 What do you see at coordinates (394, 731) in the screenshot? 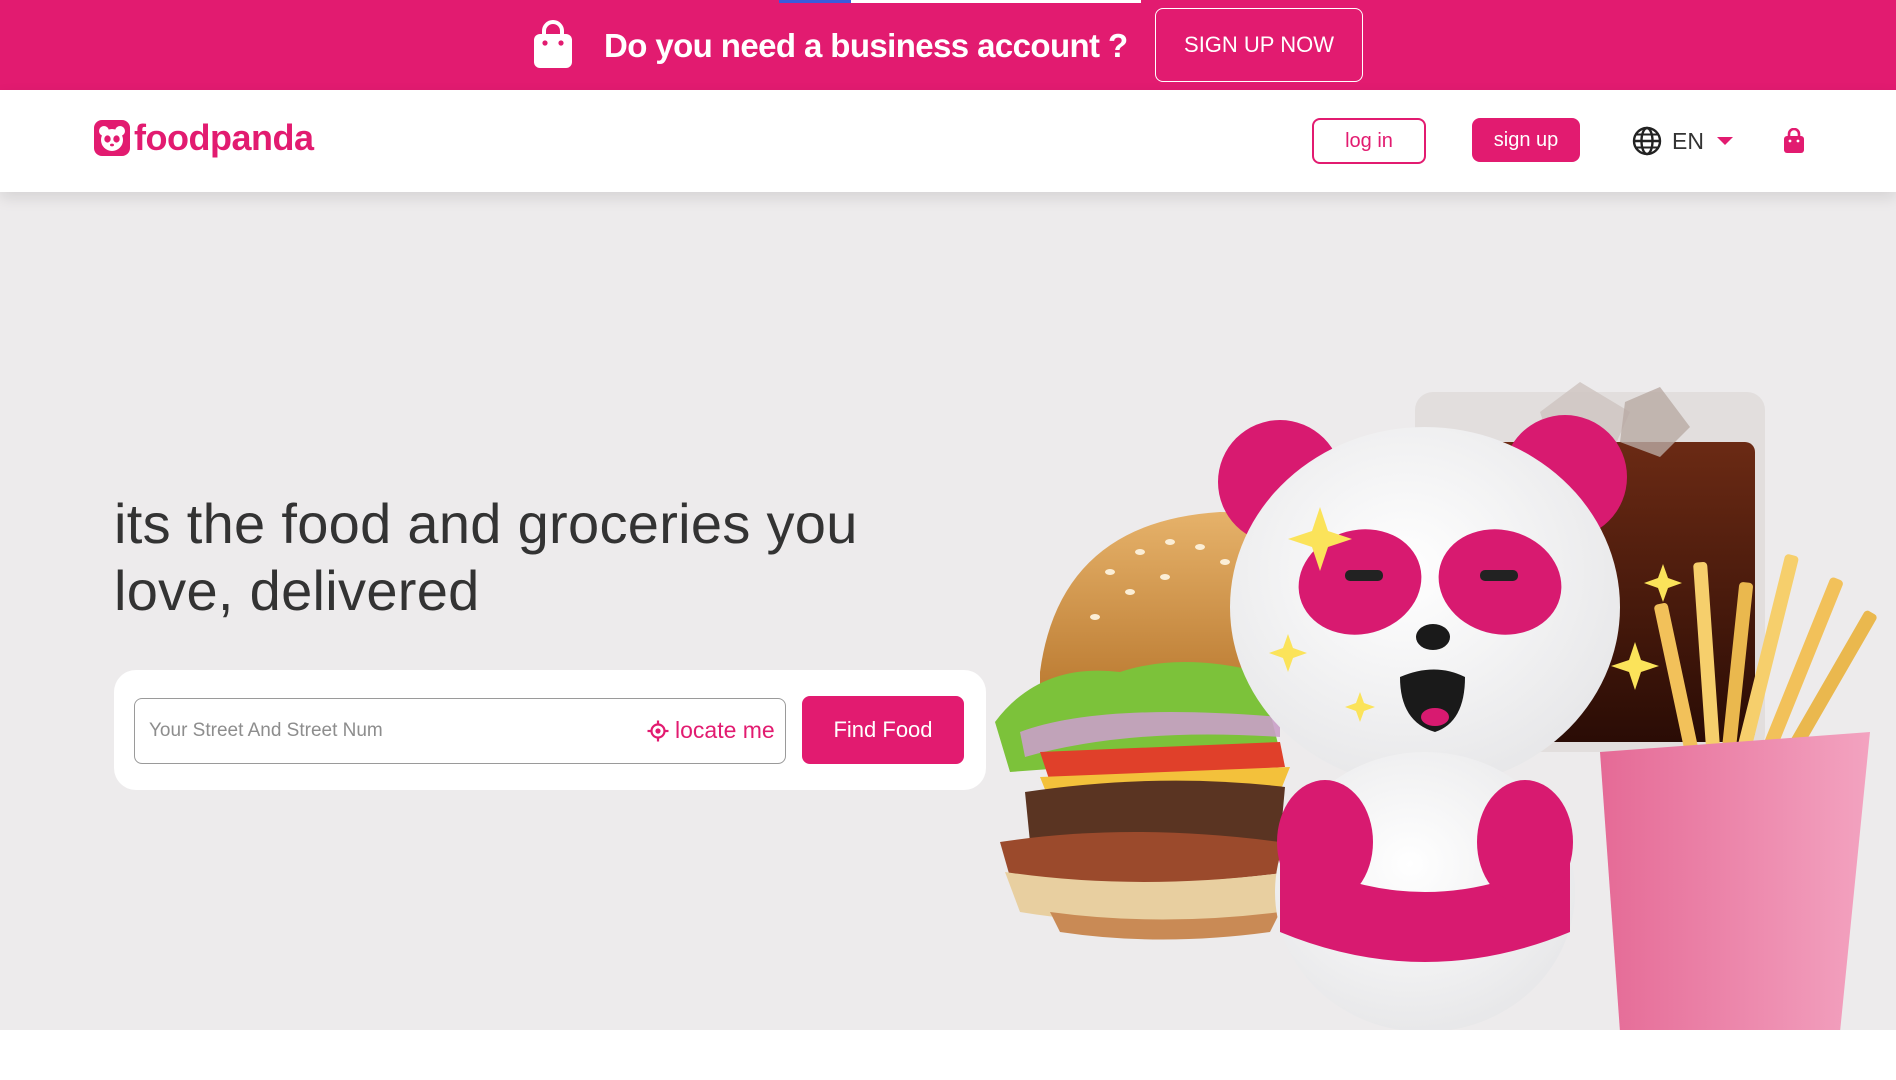
I see `address-input` at bounding box center [394, 731].